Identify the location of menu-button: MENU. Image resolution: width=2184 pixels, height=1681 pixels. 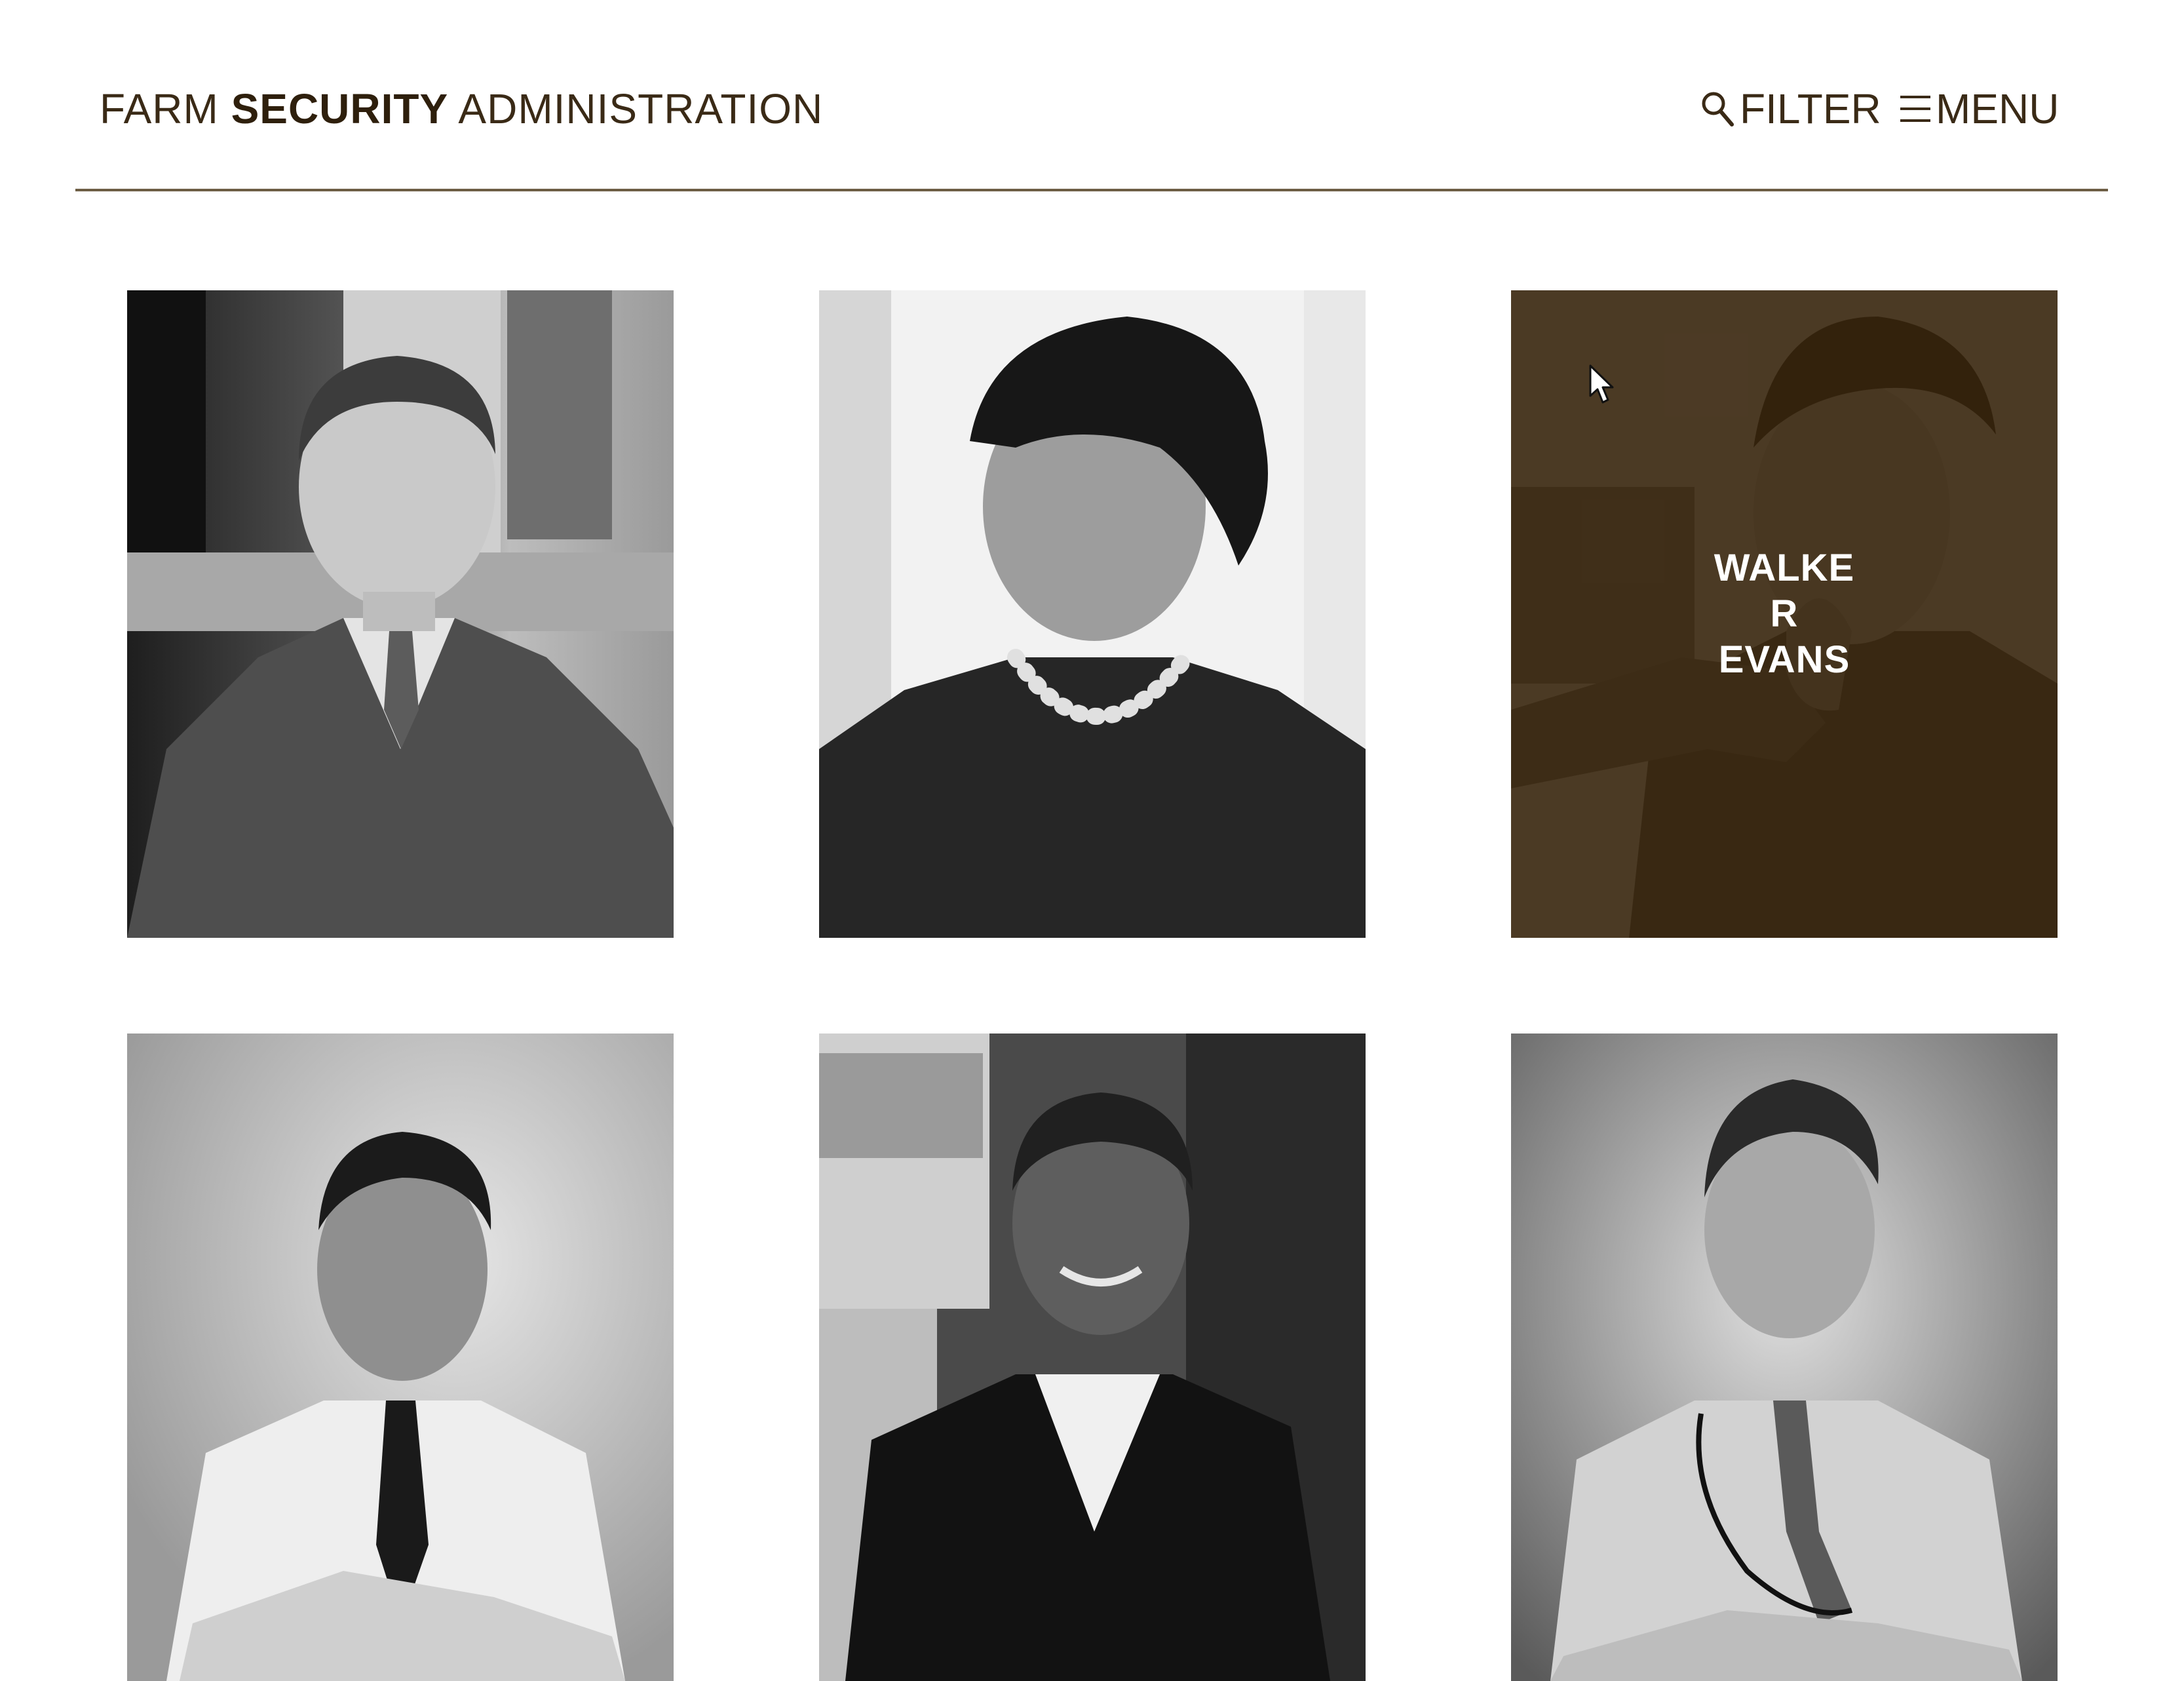
(1979, 109).